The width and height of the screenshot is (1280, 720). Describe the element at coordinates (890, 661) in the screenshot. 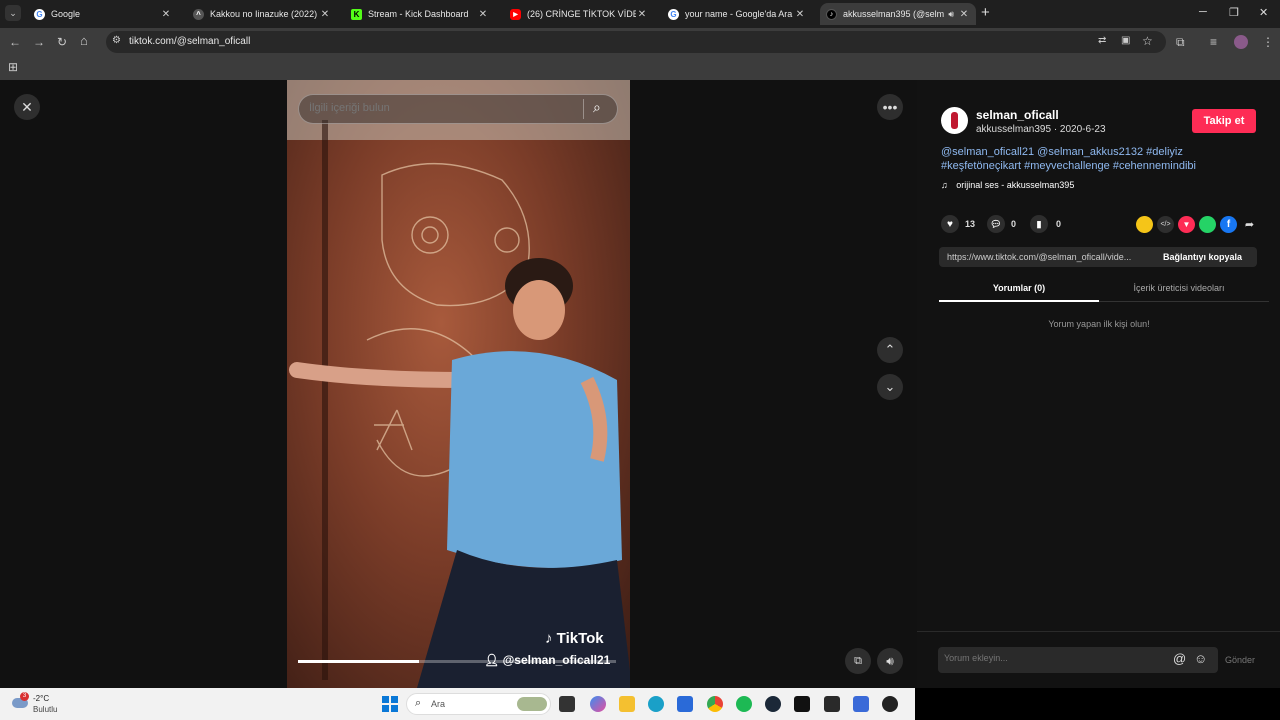

I see `volume-button: 🔊︎` at that location.